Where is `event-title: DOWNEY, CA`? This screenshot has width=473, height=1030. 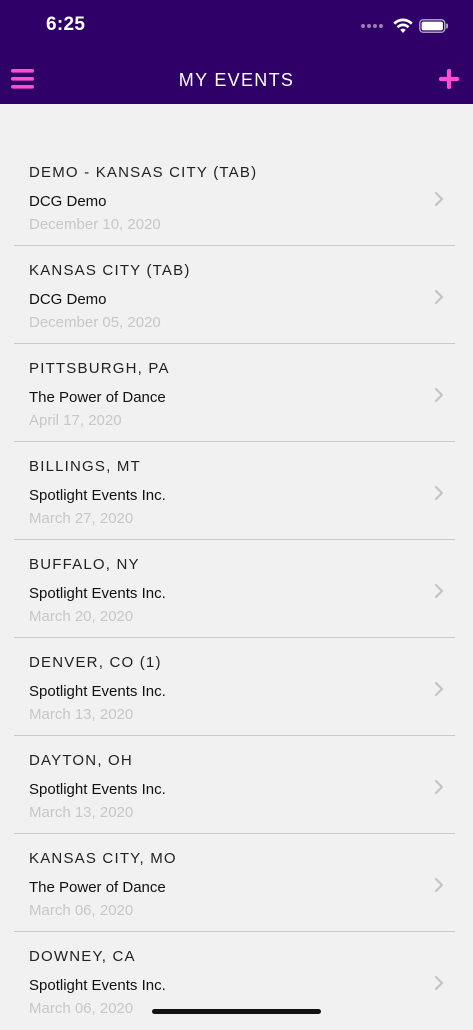
event-title: DOWNEY, CA is located at coordinates (82, 956).